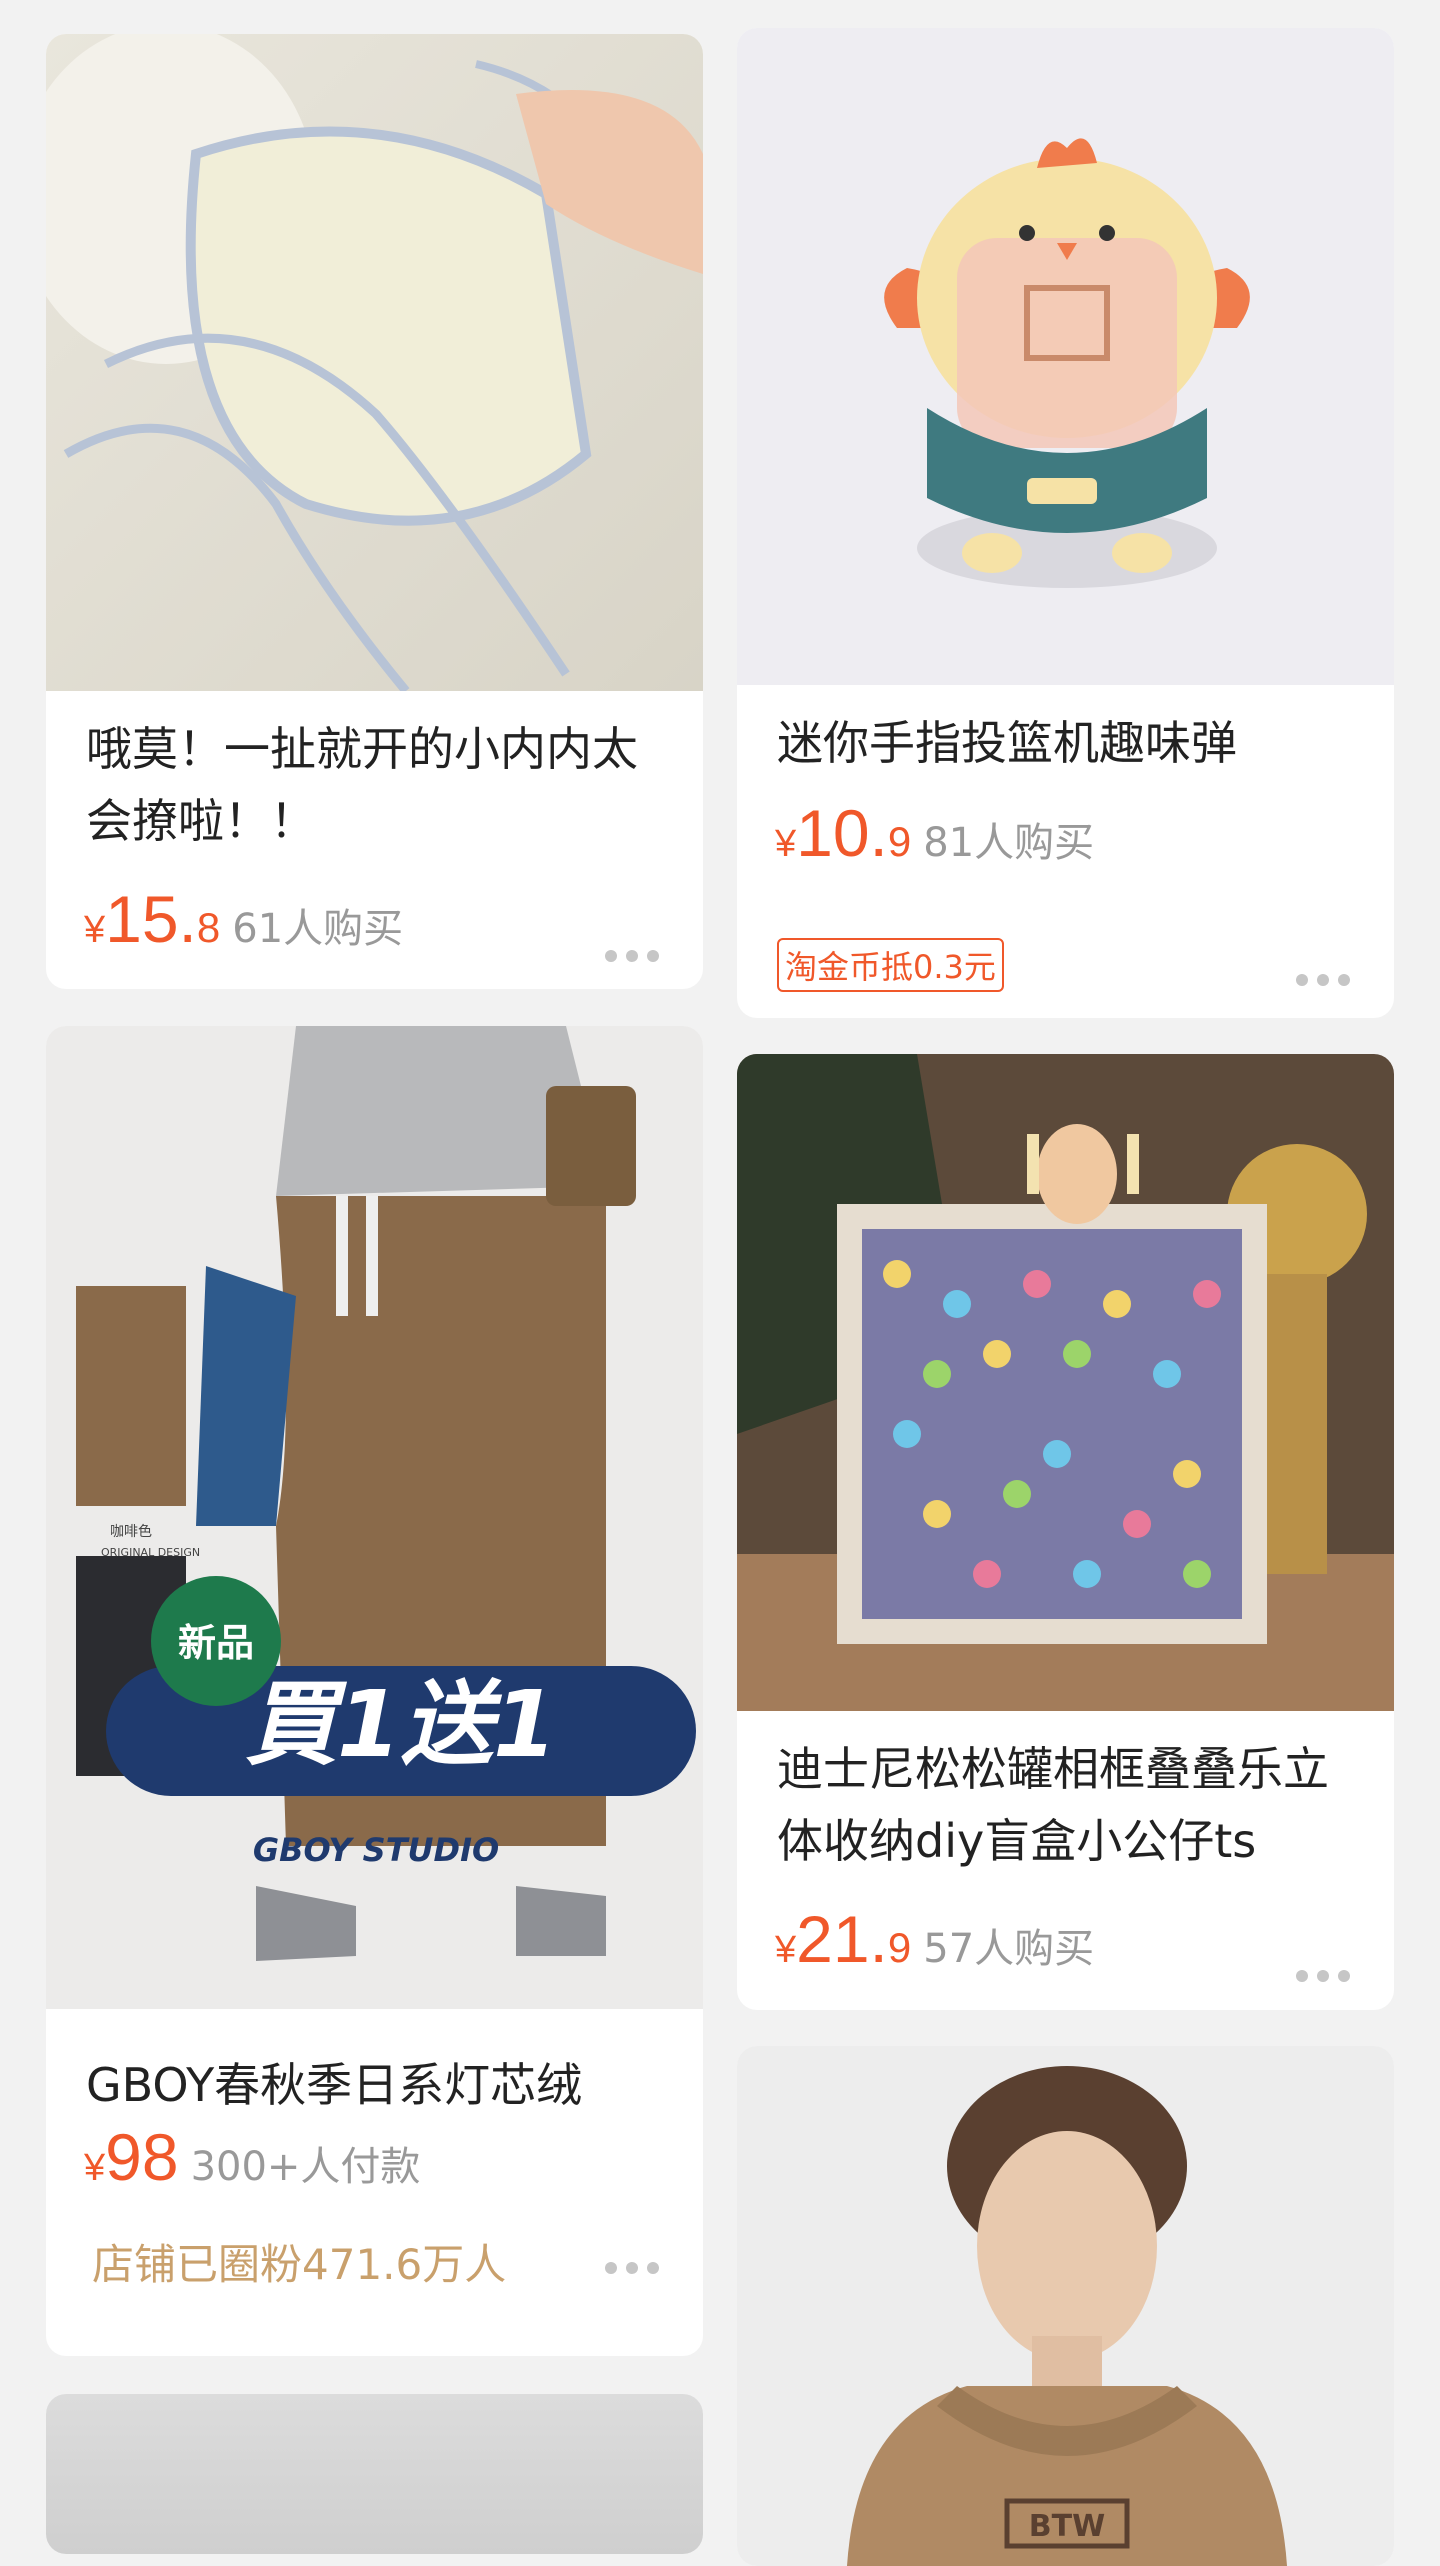 The width and height of the screenshot is (1440, 2566). What do you see at coordinates (305, 2167) in the screenshot?
I see `sales-count: 300+人付款` at bounding box center [305, 2167].